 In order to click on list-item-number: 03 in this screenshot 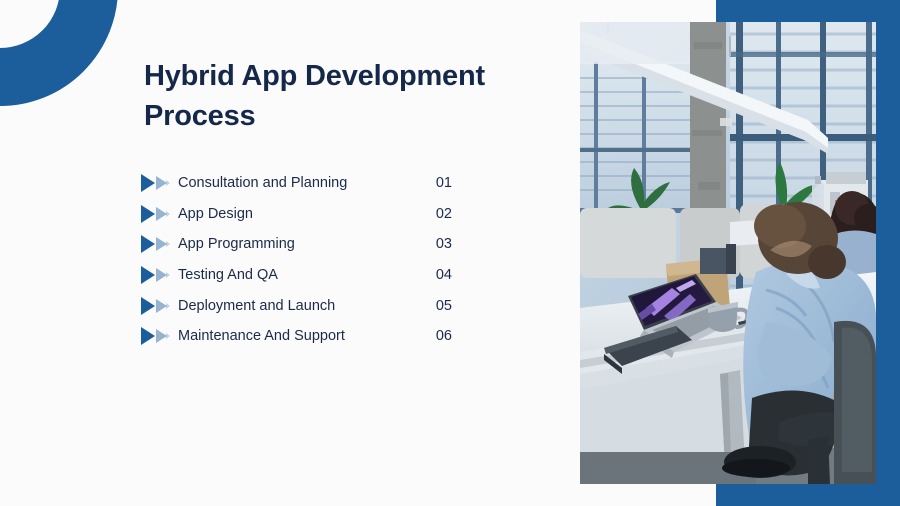, I will do `click(443, 244)`.